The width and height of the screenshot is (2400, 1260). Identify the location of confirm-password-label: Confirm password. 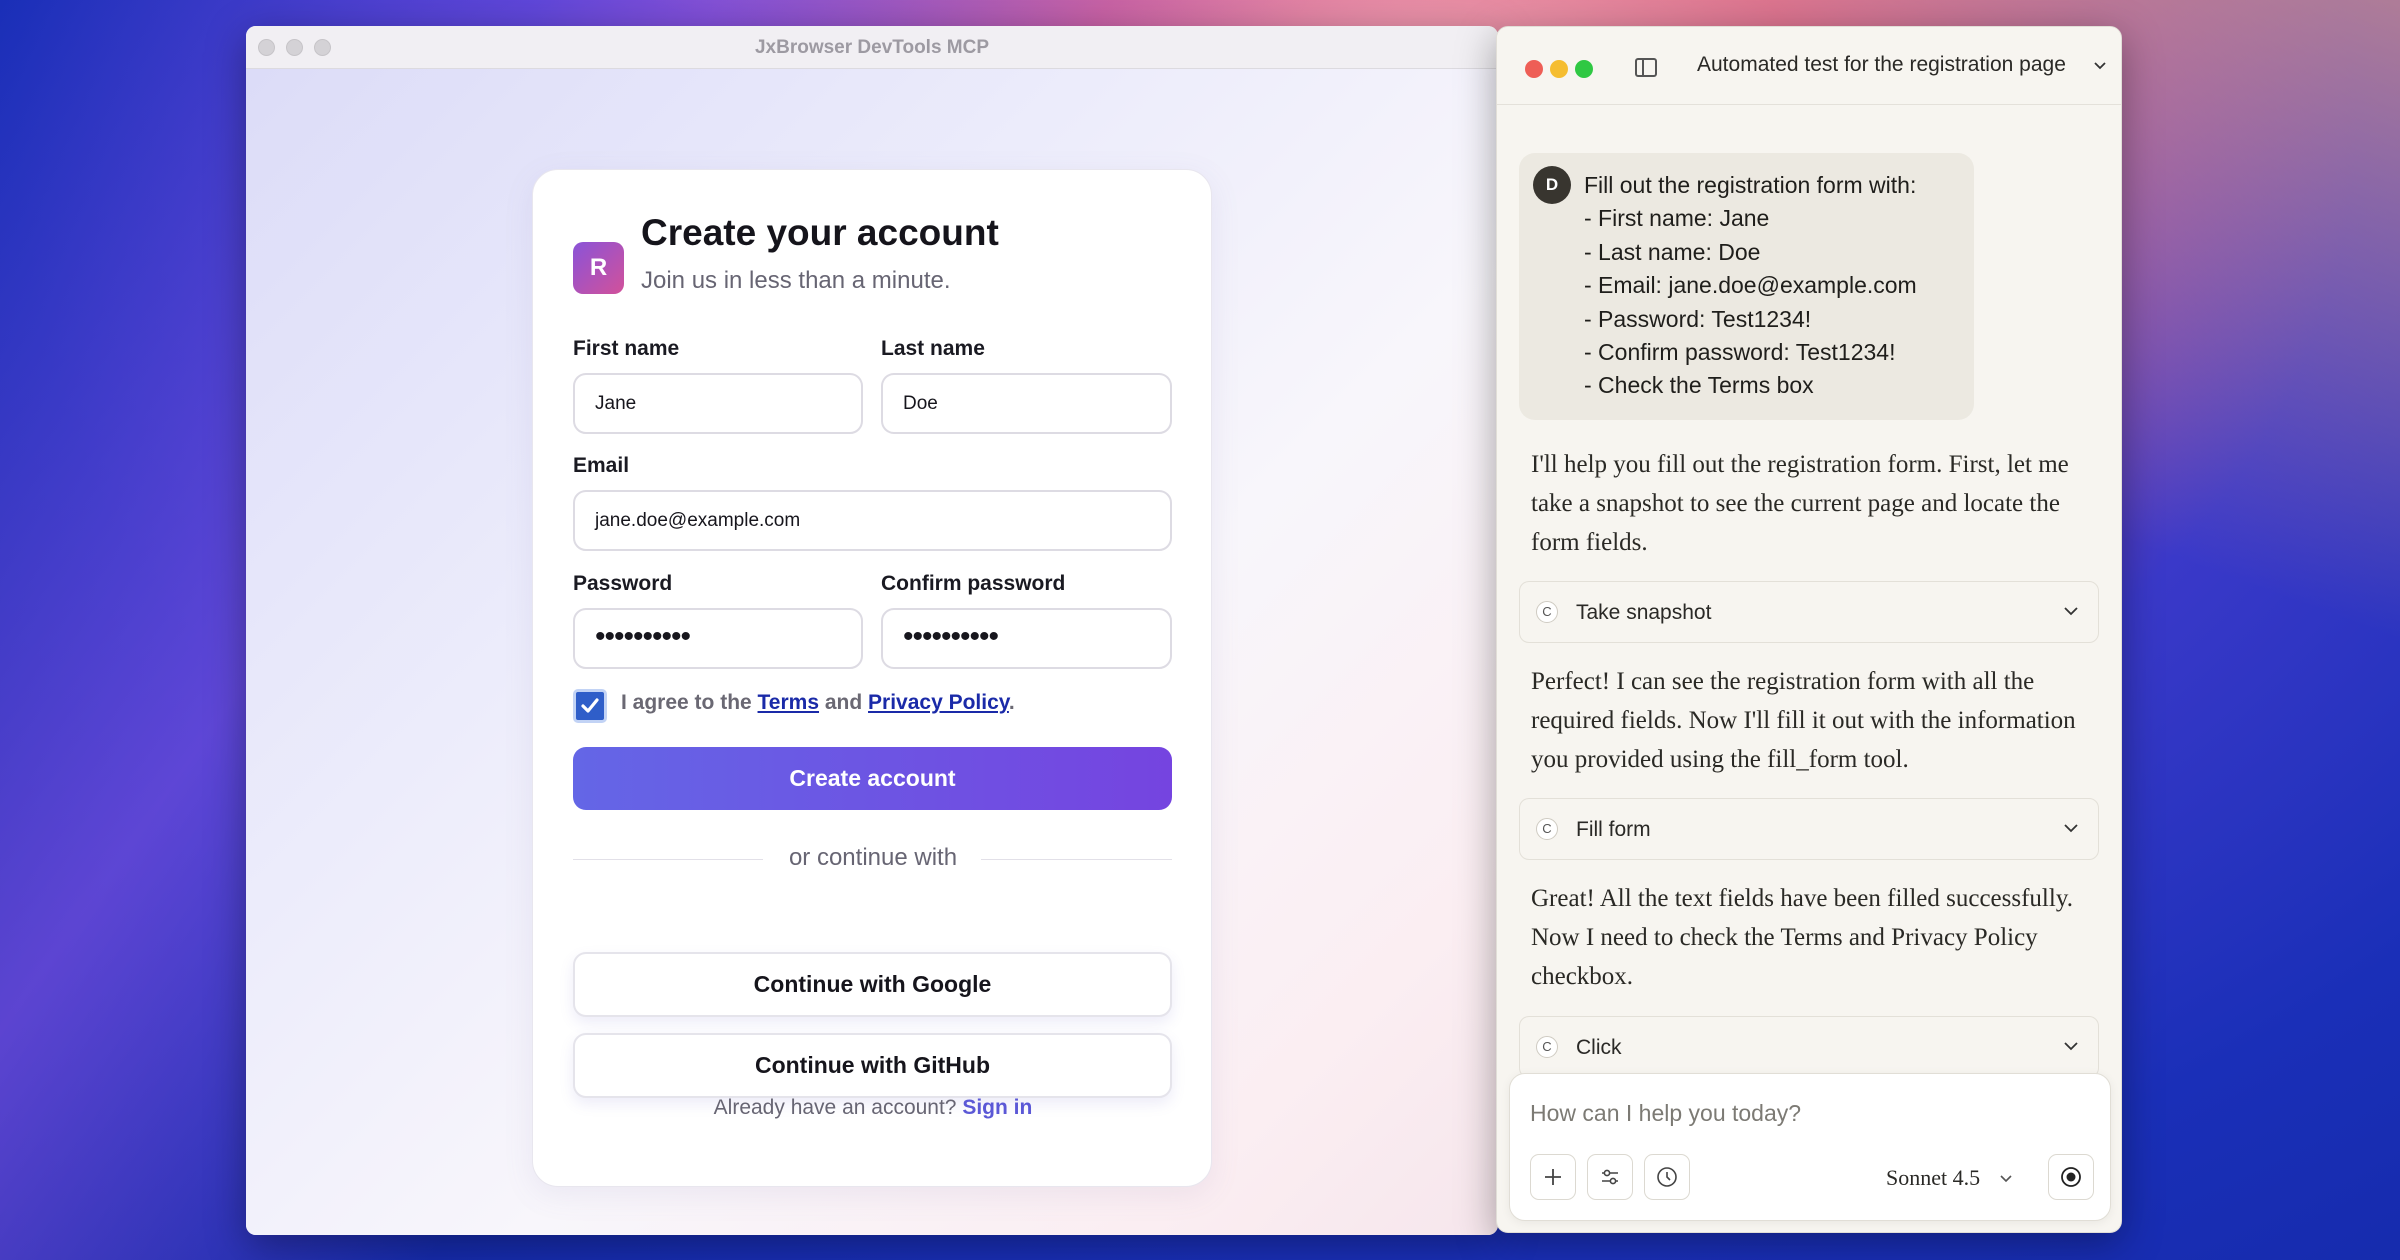
(973, 583).